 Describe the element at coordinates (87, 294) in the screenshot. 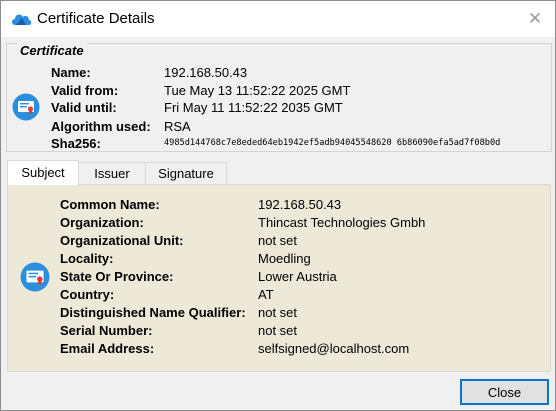

I see `subject-label: Country:` at that location.